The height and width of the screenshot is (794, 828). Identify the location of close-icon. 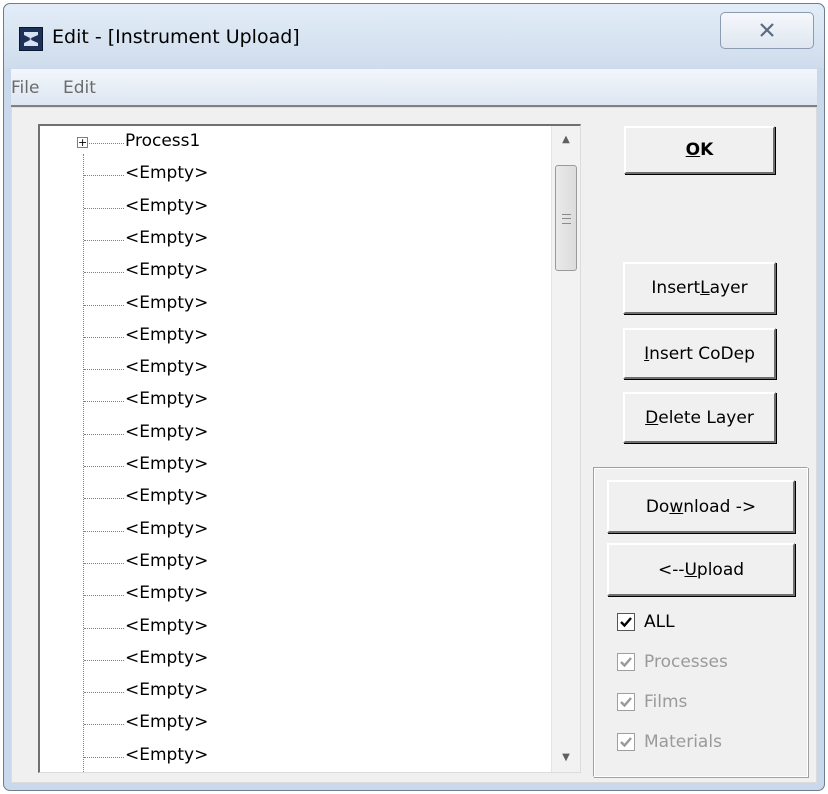
(767, 30).